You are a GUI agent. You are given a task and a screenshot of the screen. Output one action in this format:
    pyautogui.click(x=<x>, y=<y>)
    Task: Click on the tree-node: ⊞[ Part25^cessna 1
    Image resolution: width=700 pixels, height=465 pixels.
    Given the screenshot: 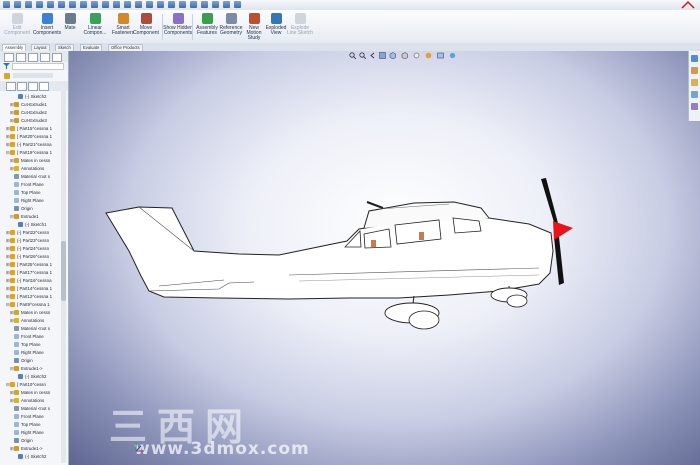 What is the action you would take?
    pyautogui.click(x=29, y=265)
    